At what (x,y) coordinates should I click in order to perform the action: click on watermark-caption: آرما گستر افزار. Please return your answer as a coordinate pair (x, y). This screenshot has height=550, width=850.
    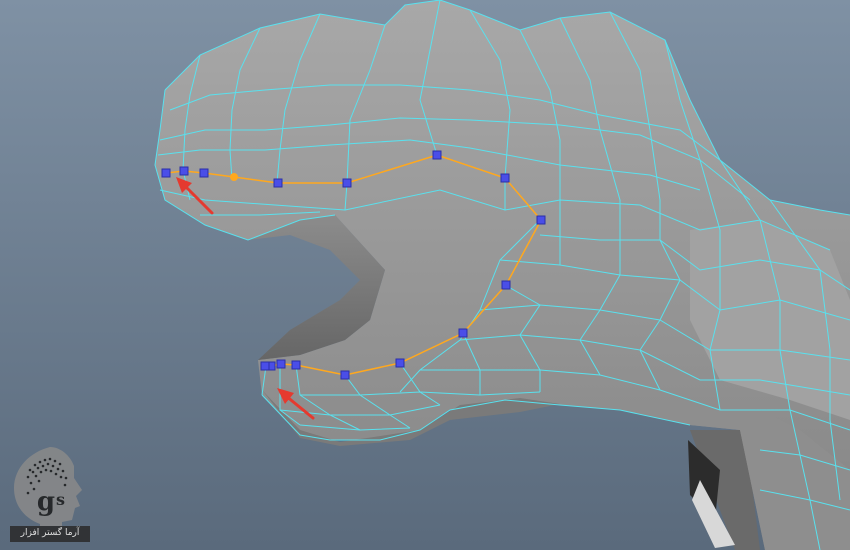
    Looking at the image, I should click on (50, 533).